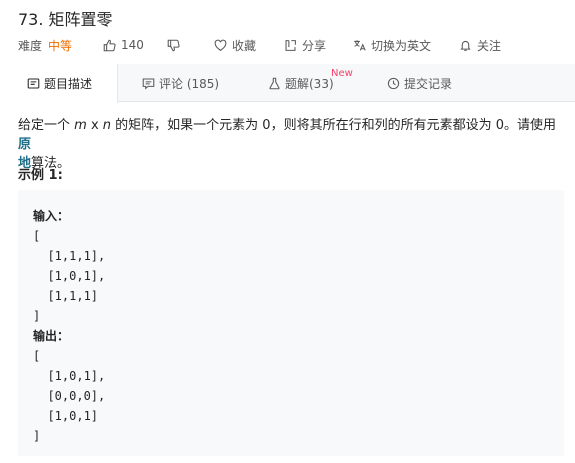 Image resolution: width=575 pixels, height=463 pixels. I want to click on var-n: n, so click(107, 125).